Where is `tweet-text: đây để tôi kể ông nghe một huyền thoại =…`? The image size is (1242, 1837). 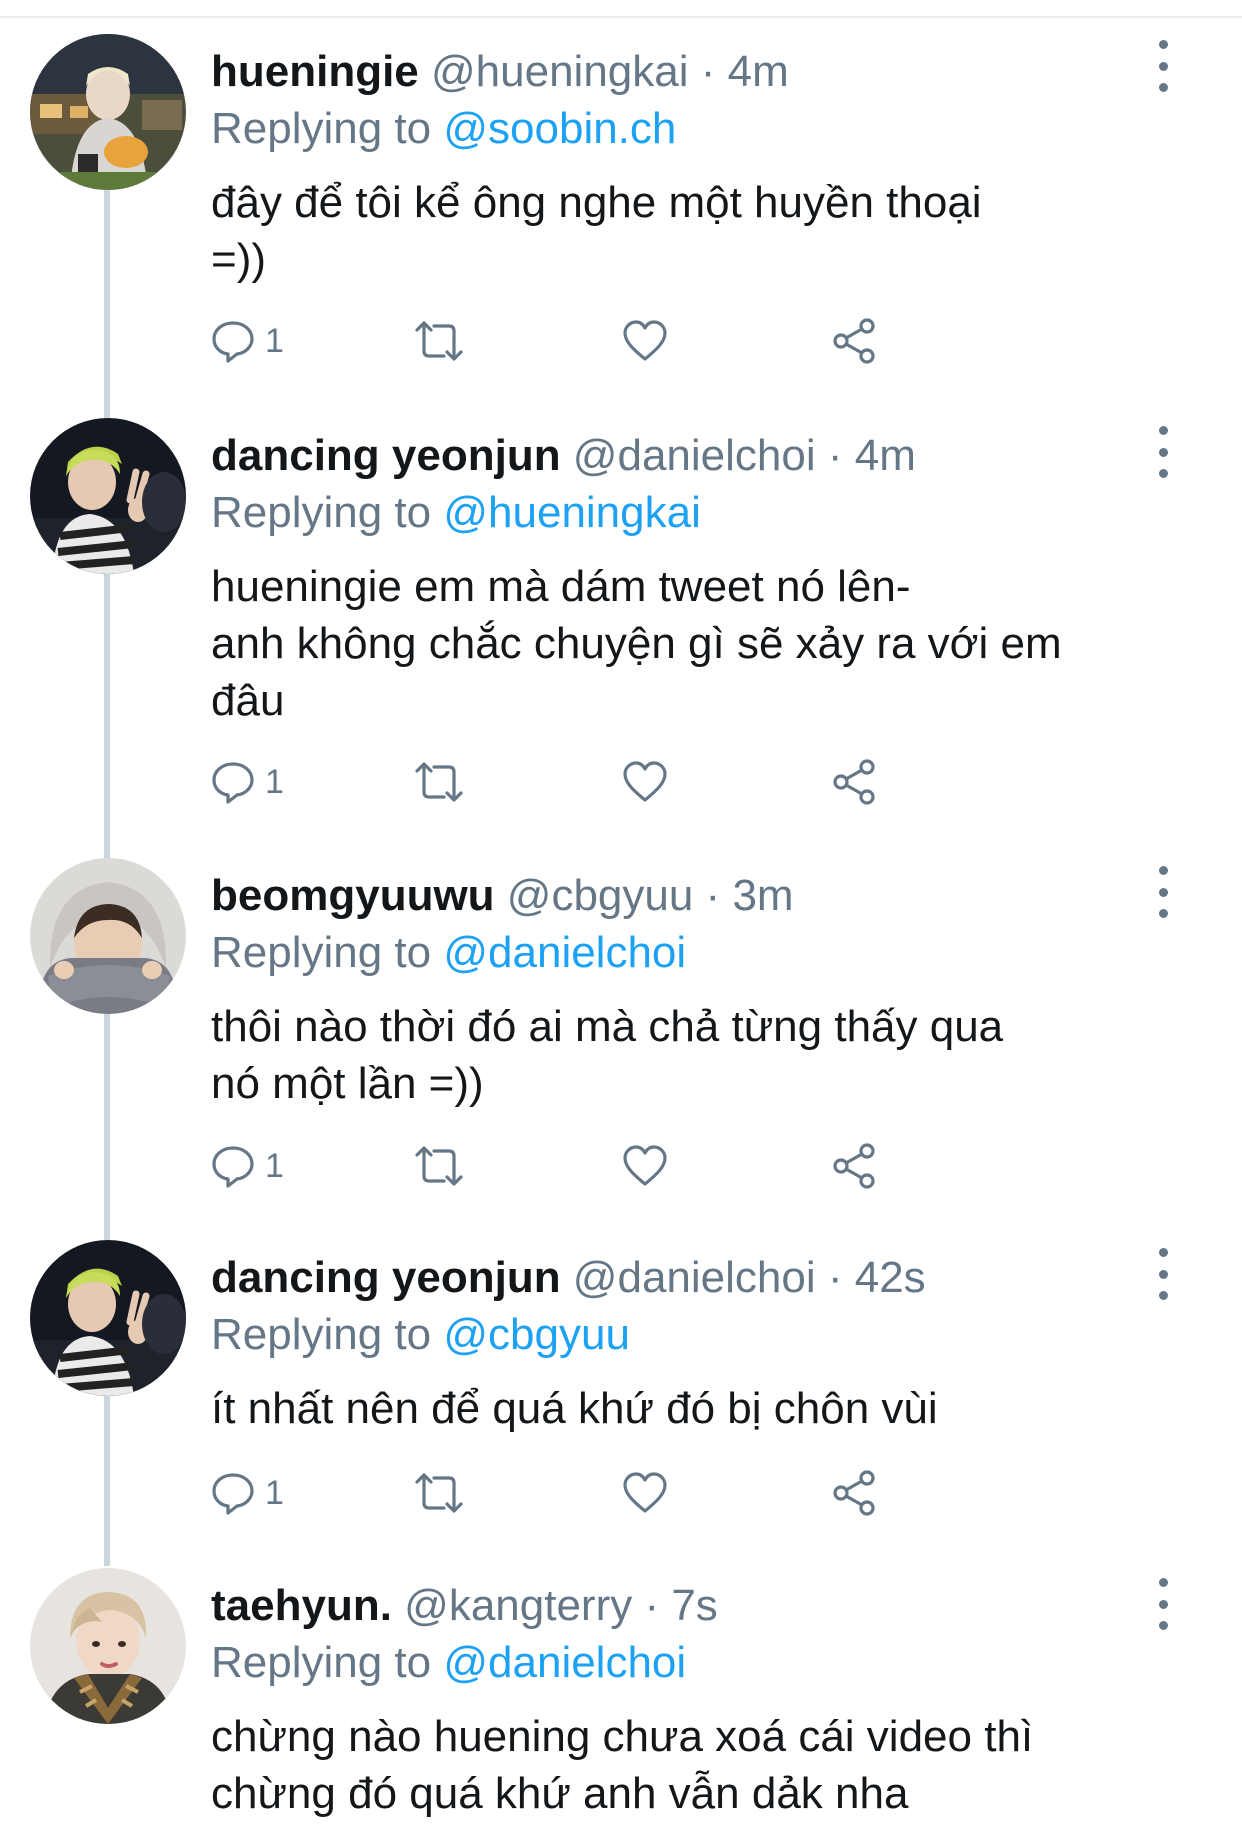
tweet-text: đây để tôi kể ông nghe một huyền thoại =… is located at coordinates (596, 231).